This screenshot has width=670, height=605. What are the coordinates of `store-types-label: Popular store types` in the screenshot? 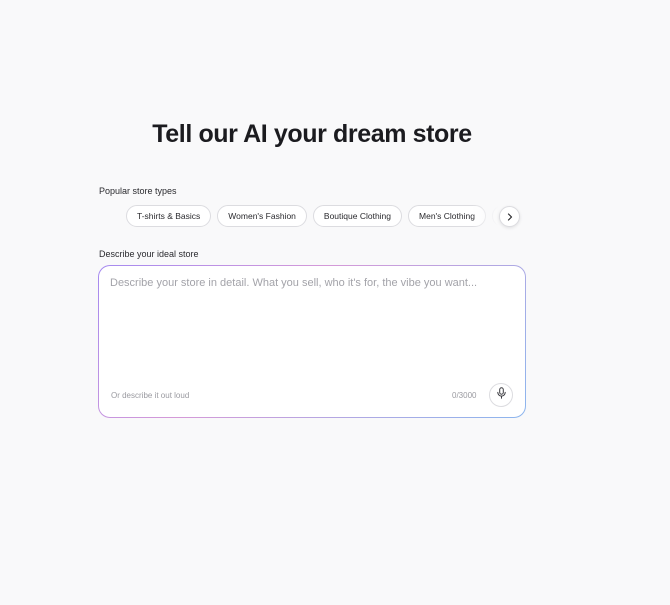 It's located at (138, 191).